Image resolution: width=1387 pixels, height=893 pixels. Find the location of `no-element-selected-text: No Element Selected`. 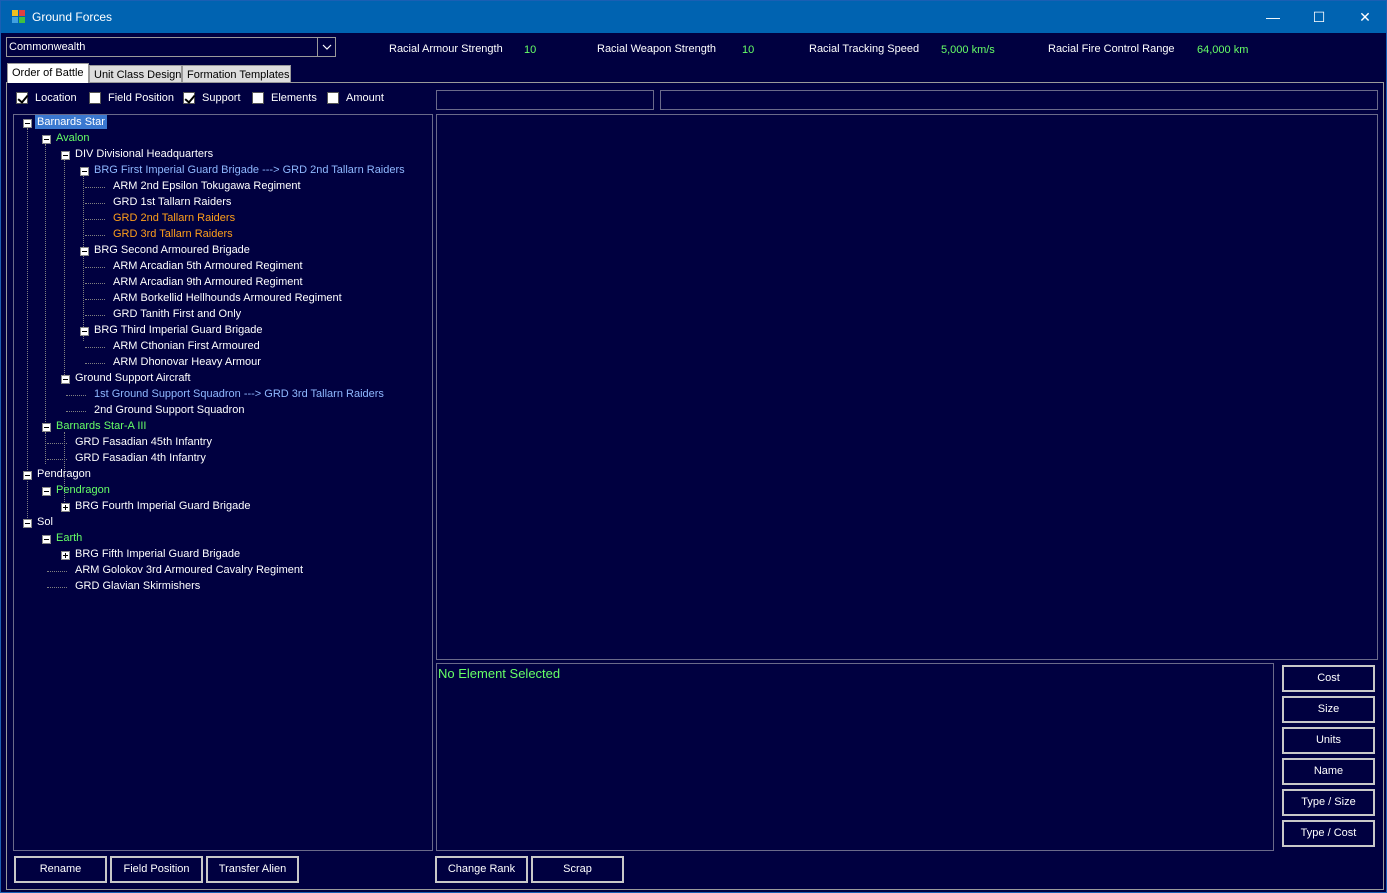

no-element-selected-text: No Element Selected is located at coordinates (499, 673).